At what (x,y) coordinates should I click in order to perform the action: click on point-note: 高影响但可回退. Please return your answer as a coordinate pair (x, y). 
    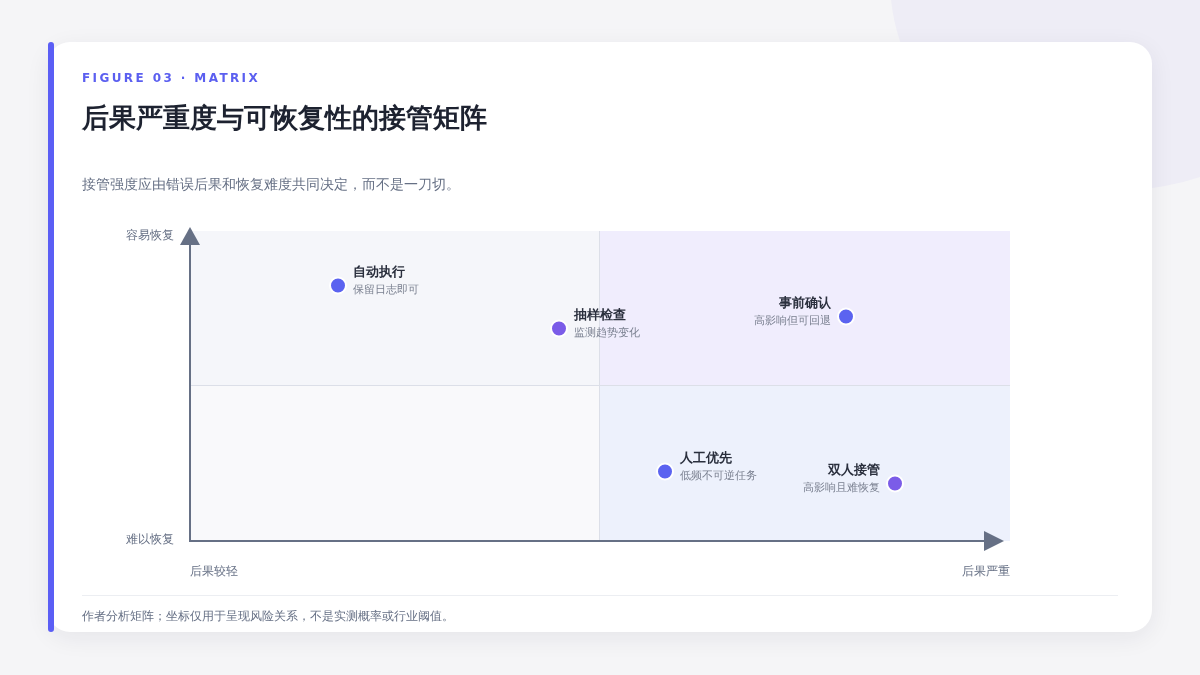
    Looking at the image, I should click on (792, 320).